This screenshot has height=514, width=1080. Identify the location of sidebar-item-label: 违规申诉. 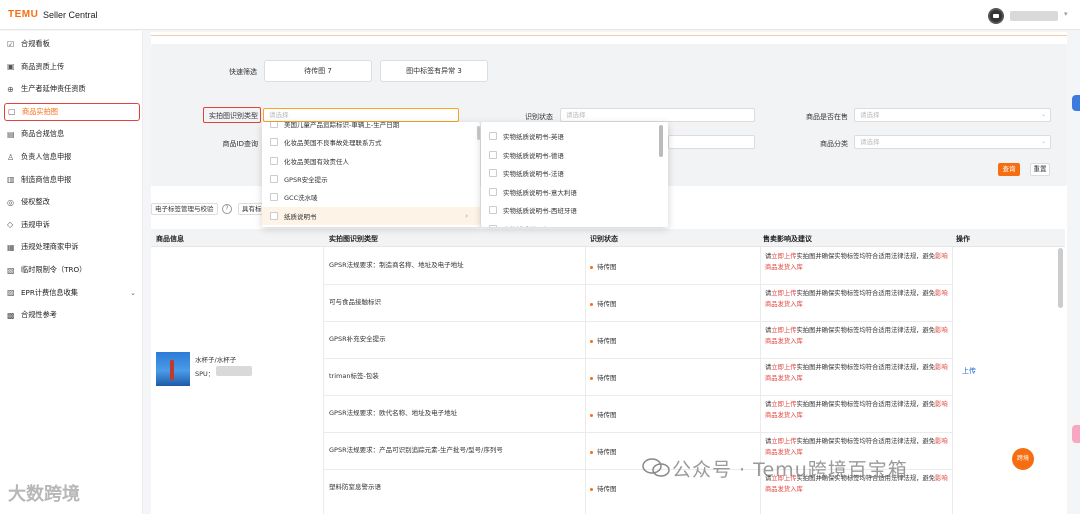
(35, 224).